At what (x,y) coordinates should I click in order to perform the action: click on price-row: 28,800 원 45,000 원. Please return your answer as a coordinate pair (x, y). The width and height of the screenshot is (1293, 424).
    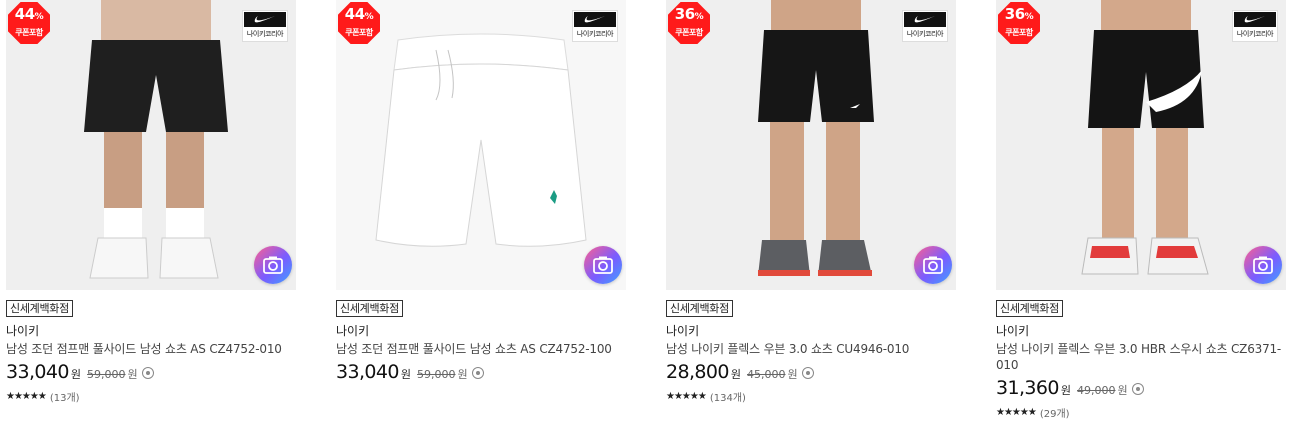
    Looking at the image, I should click on (811, 373).